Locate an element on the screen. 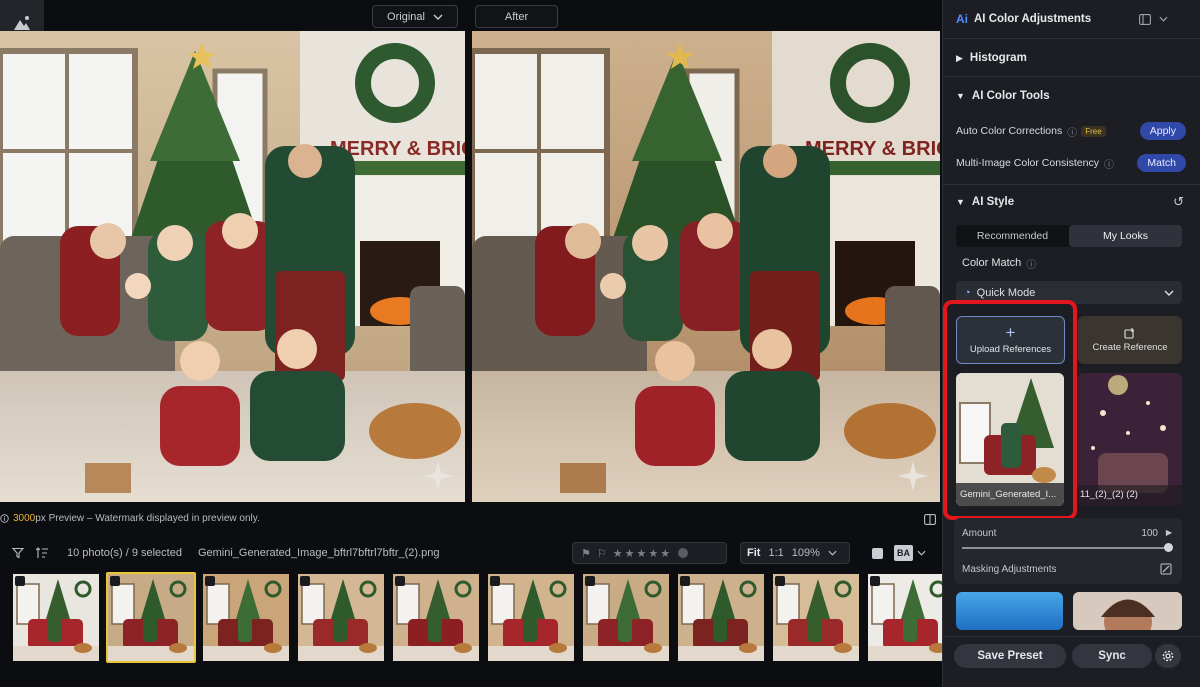 Image resolution: width=1200 pixels, height=687 pixels. masking-label: Masking Adjustments is located at coordinates (1009, 569).